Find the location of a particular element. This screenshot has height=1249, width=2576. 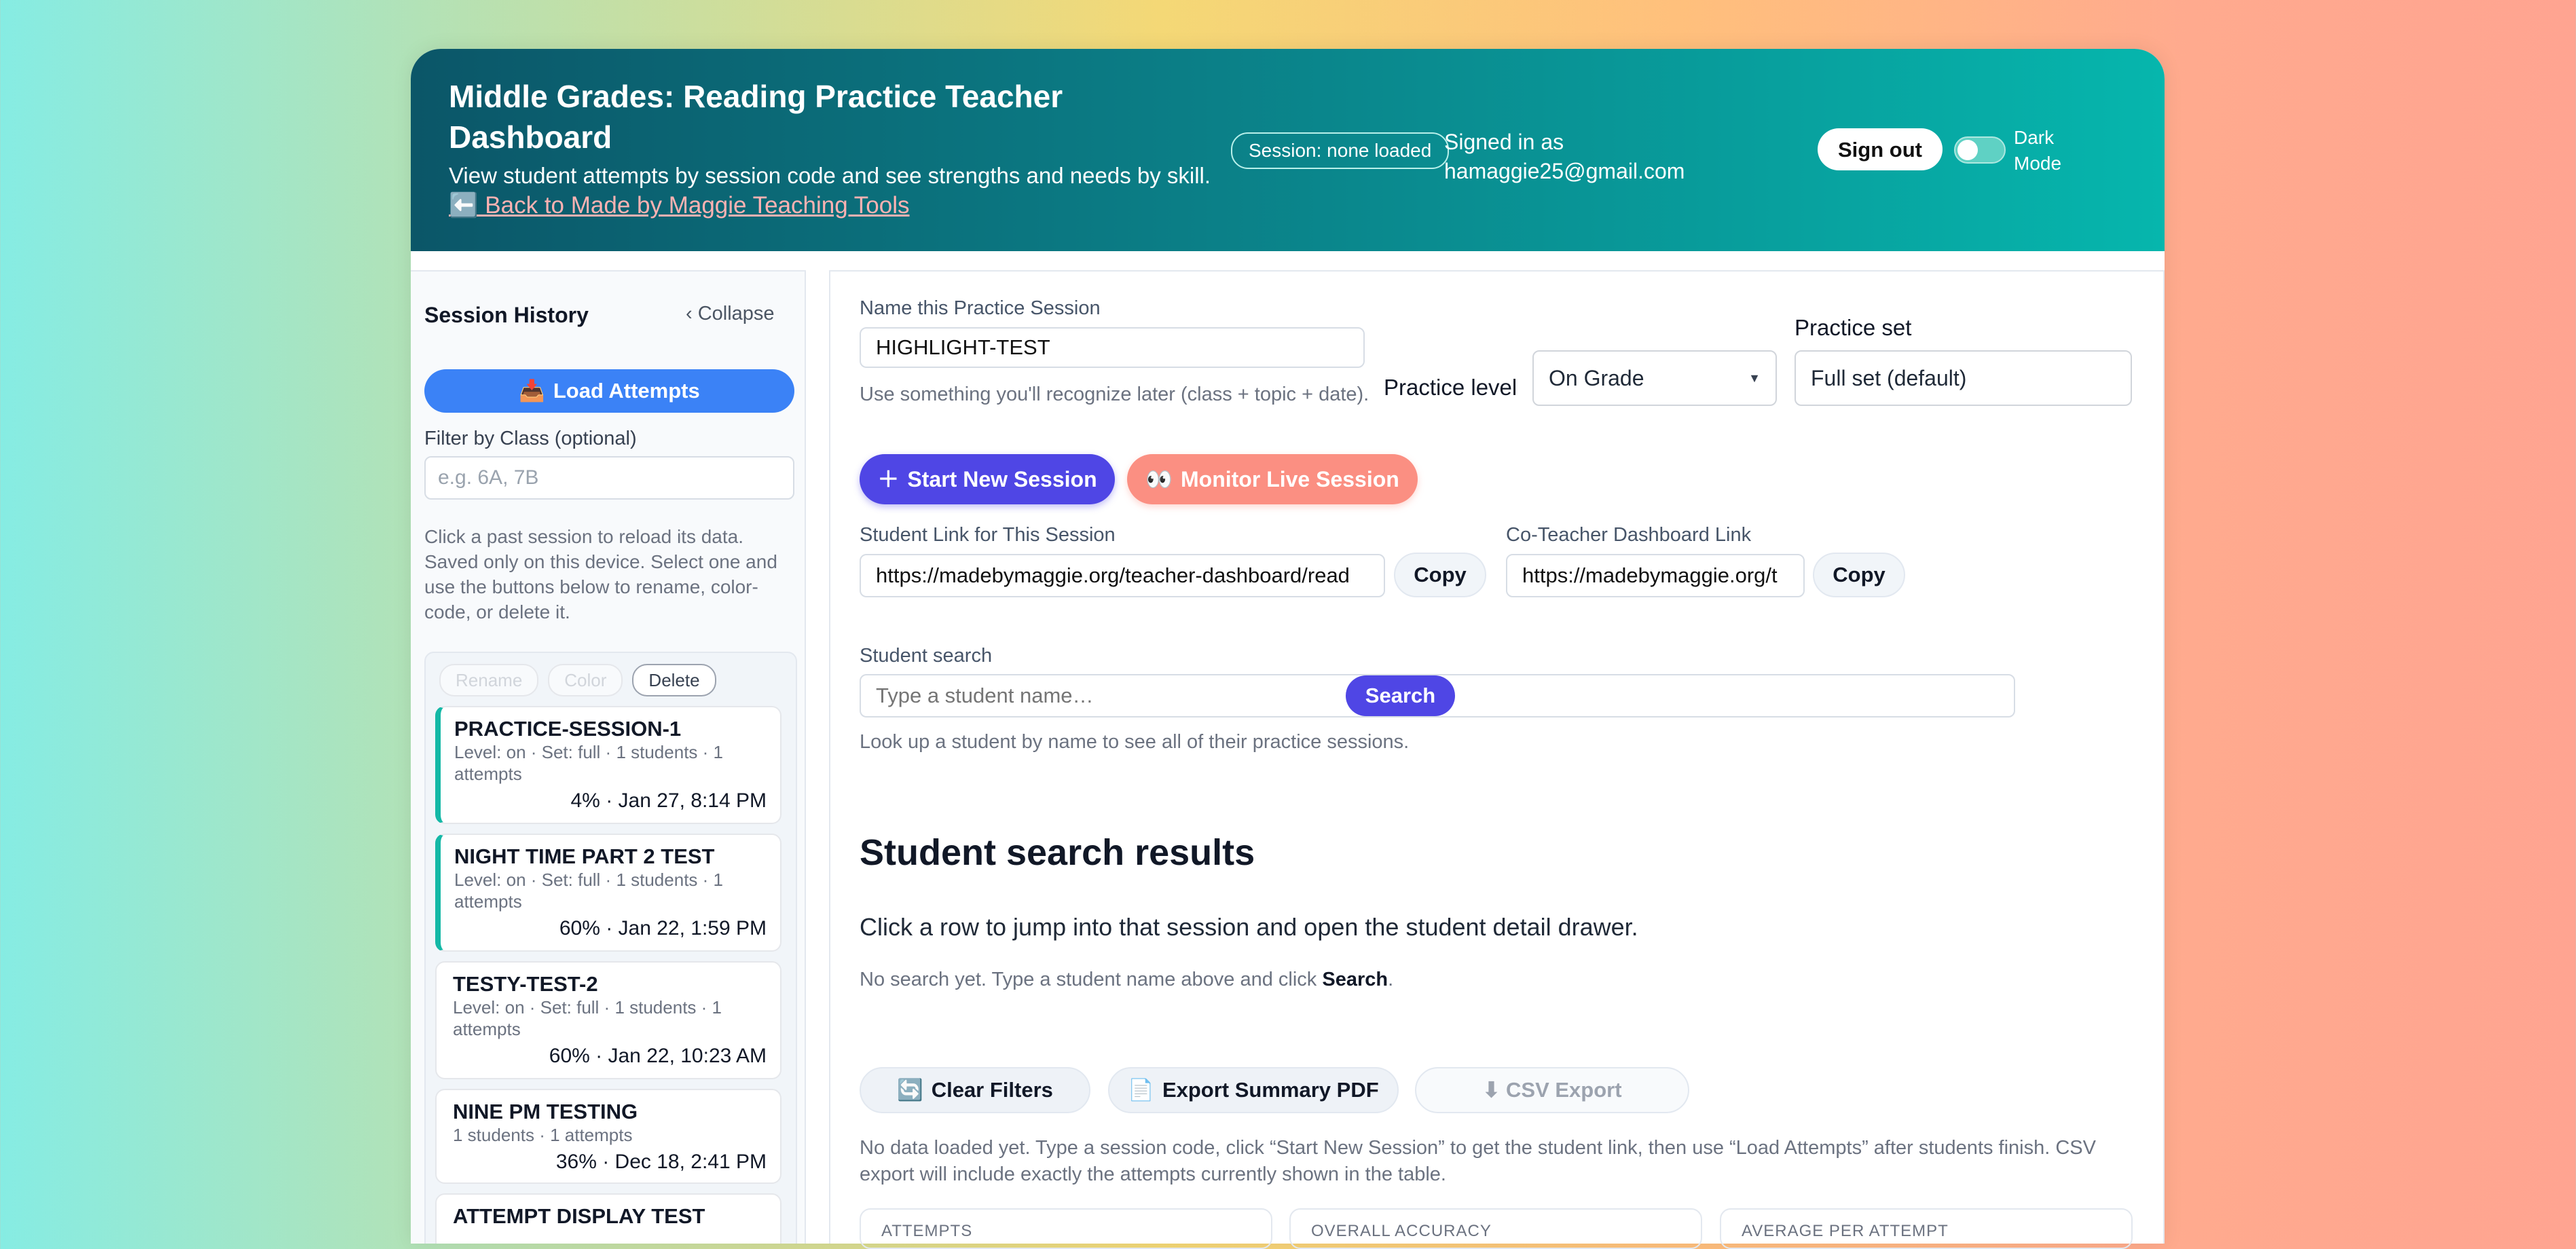

toggle-knob is located at coordinates (1967, 150).